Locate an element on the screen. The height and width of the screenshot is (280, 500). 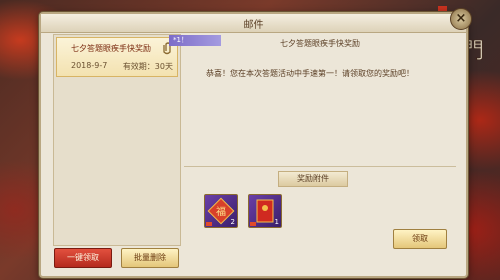
mail-detail-body: 恭喜！您在本次答题活动中手速第一！请领取您的奖励吧！ is located at coordinates (310, 73).